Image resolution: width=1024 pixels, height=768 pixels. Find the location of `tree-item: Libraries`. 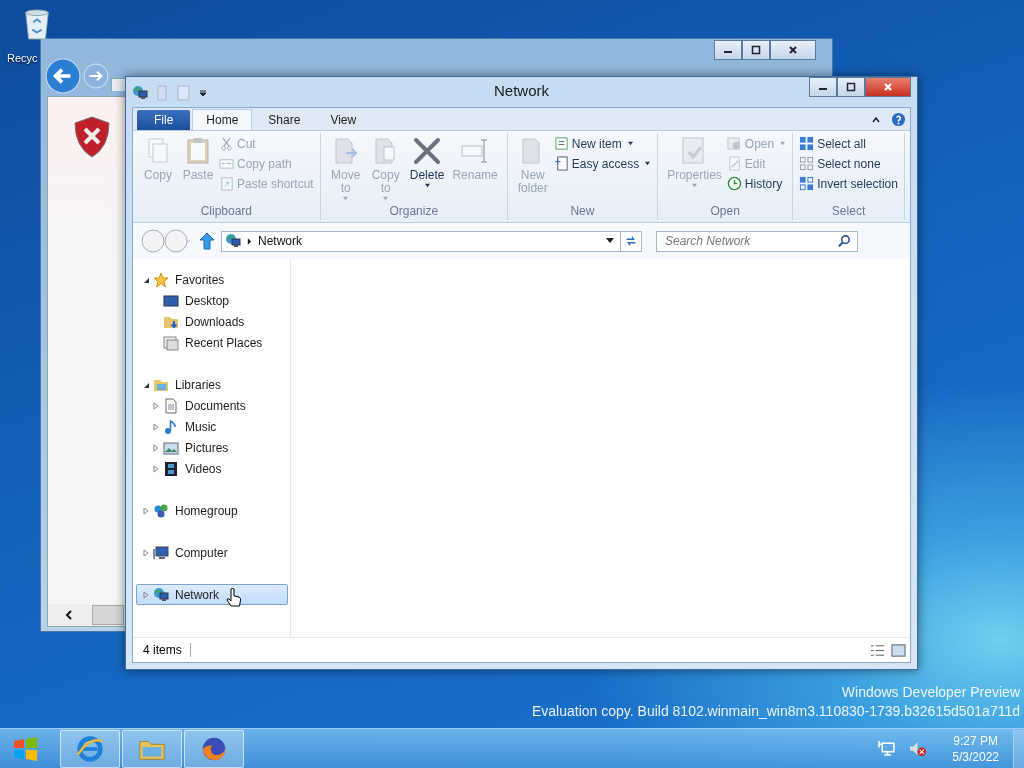

tree-item: Libraries is located at coordinates (212, 384).